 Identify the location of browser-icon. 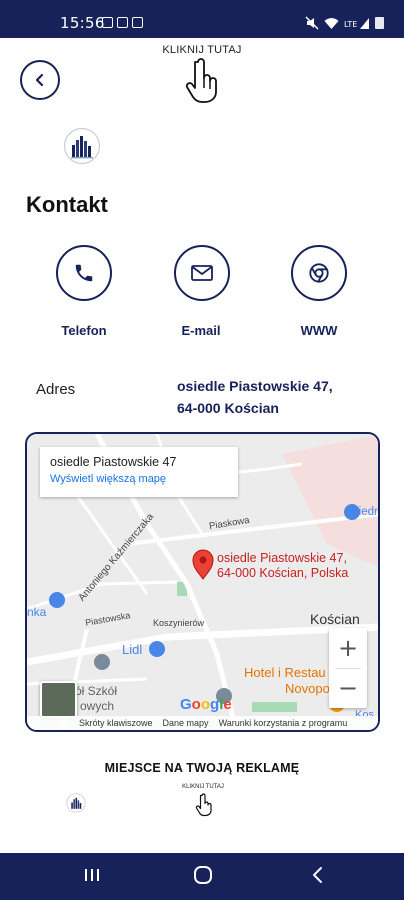
(319, 273).